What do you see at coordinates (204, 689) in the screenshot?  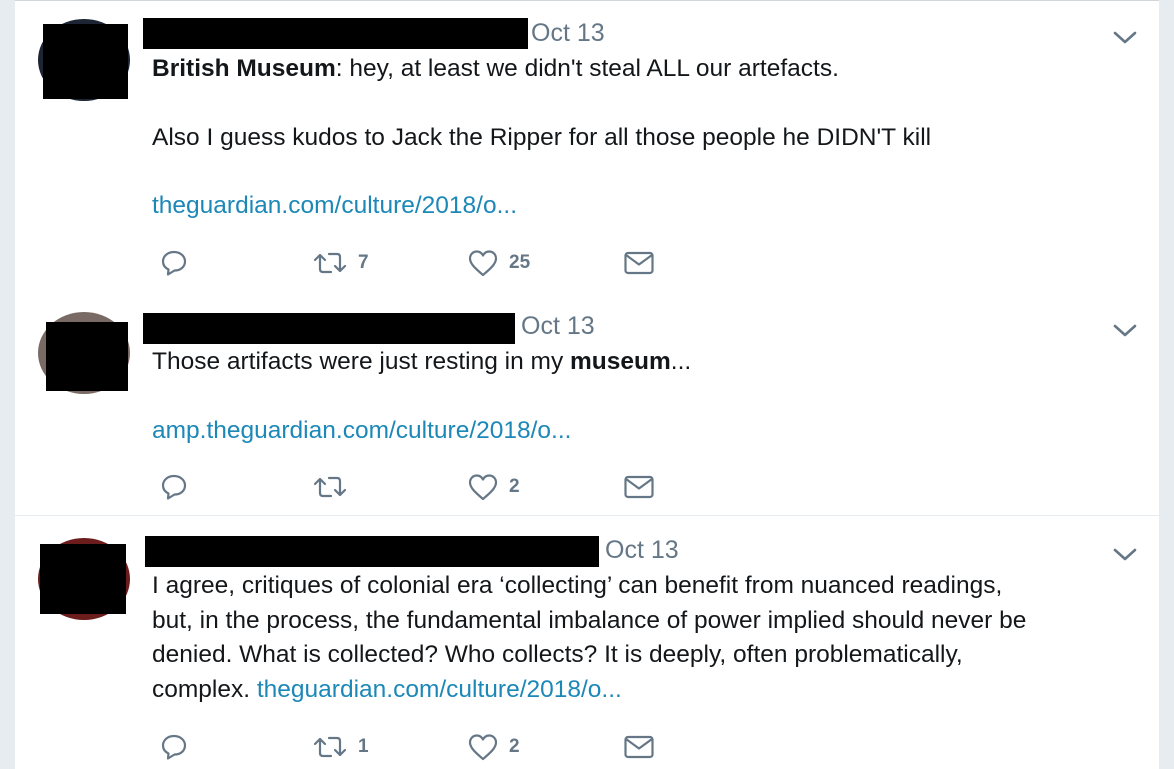 I see `tweet-text-line: complex.` at bounding box center [204, 689].